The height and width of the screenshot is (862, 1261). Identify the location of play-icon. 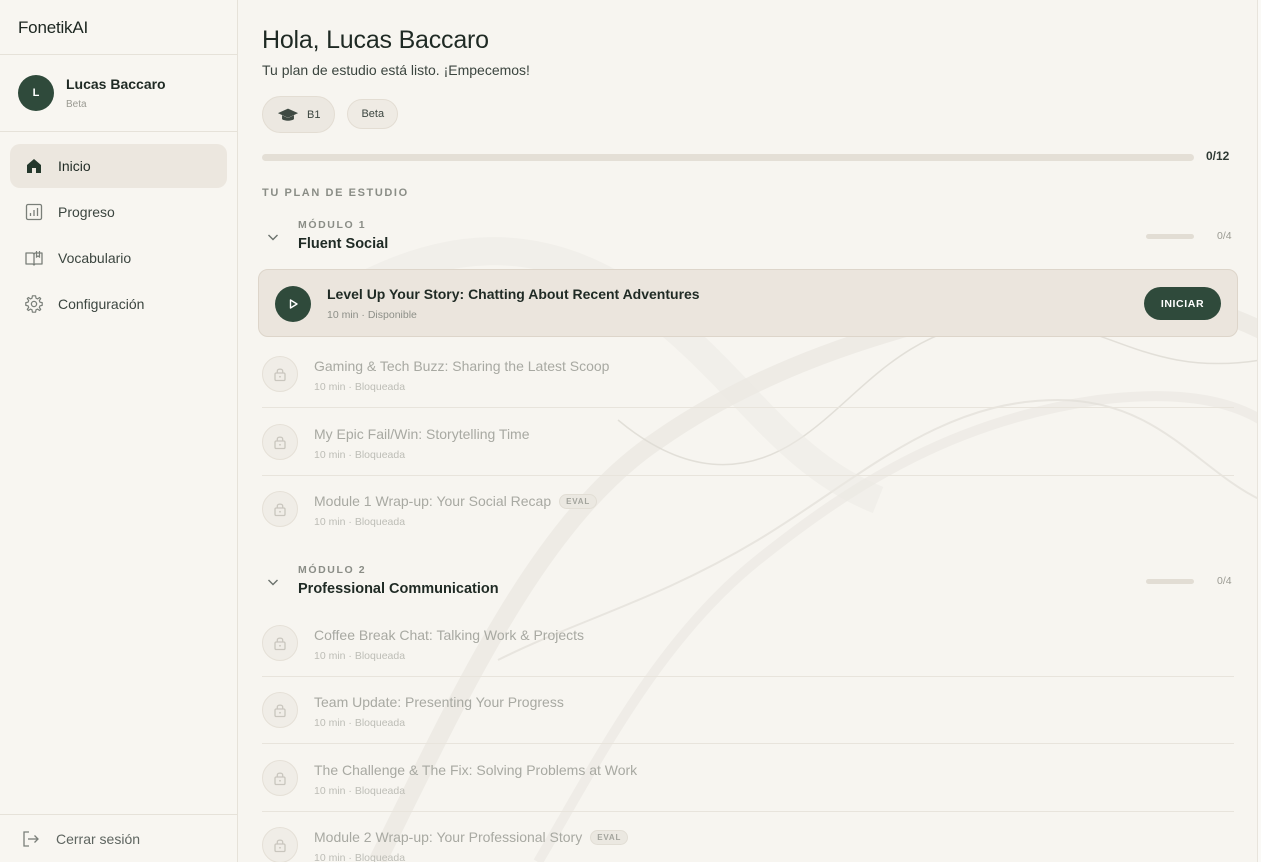
(293, 304).